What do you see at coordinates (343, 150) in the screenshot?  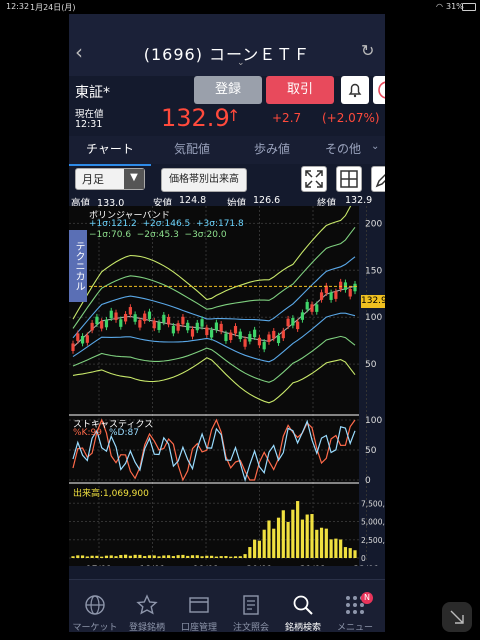 I see `tab-other: その他` at bounding box center [343, 150].